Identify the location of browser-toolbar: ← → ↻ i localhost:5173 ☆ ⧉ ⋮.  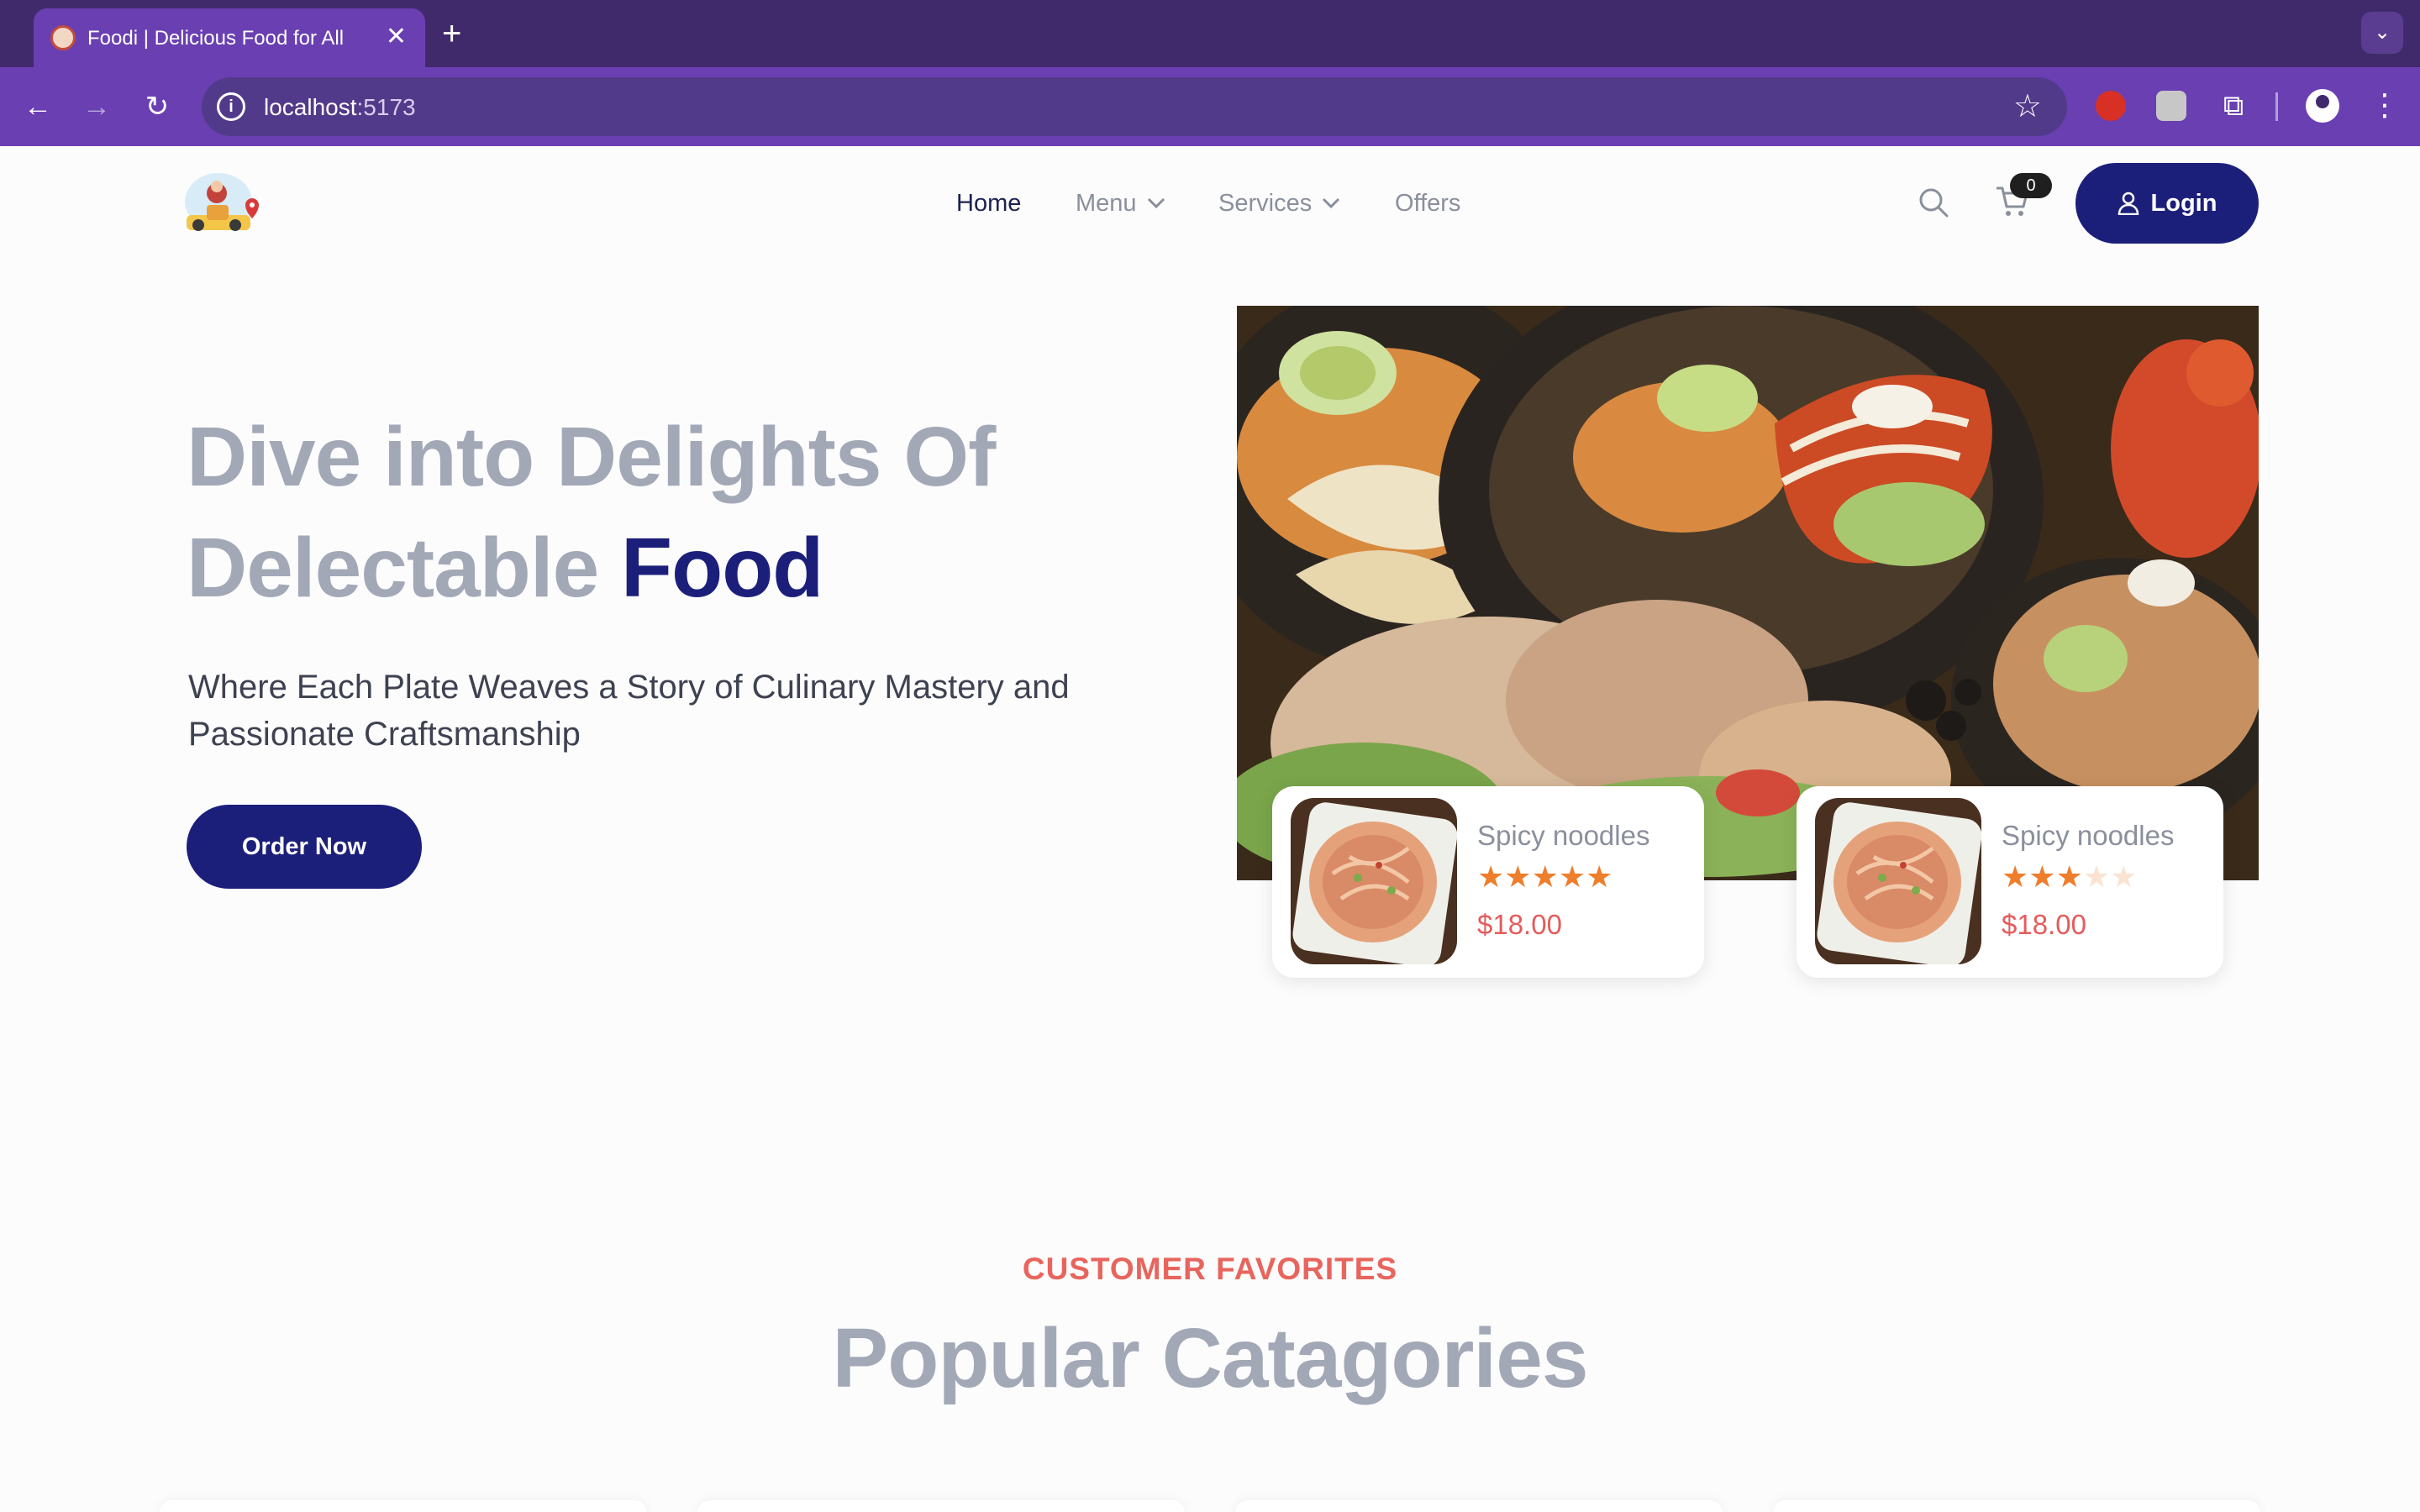
(1210, 106).